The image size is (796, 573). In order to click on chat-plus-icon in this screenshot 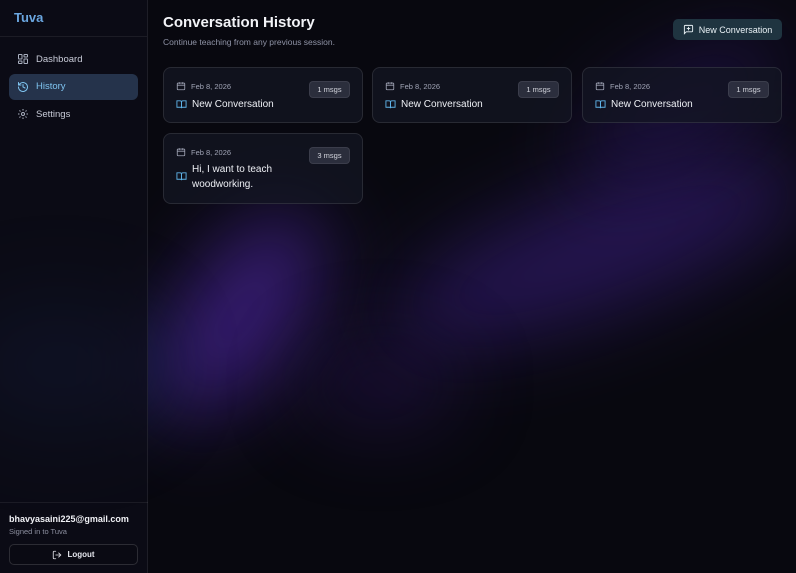, I will do `click(688, 29)`.